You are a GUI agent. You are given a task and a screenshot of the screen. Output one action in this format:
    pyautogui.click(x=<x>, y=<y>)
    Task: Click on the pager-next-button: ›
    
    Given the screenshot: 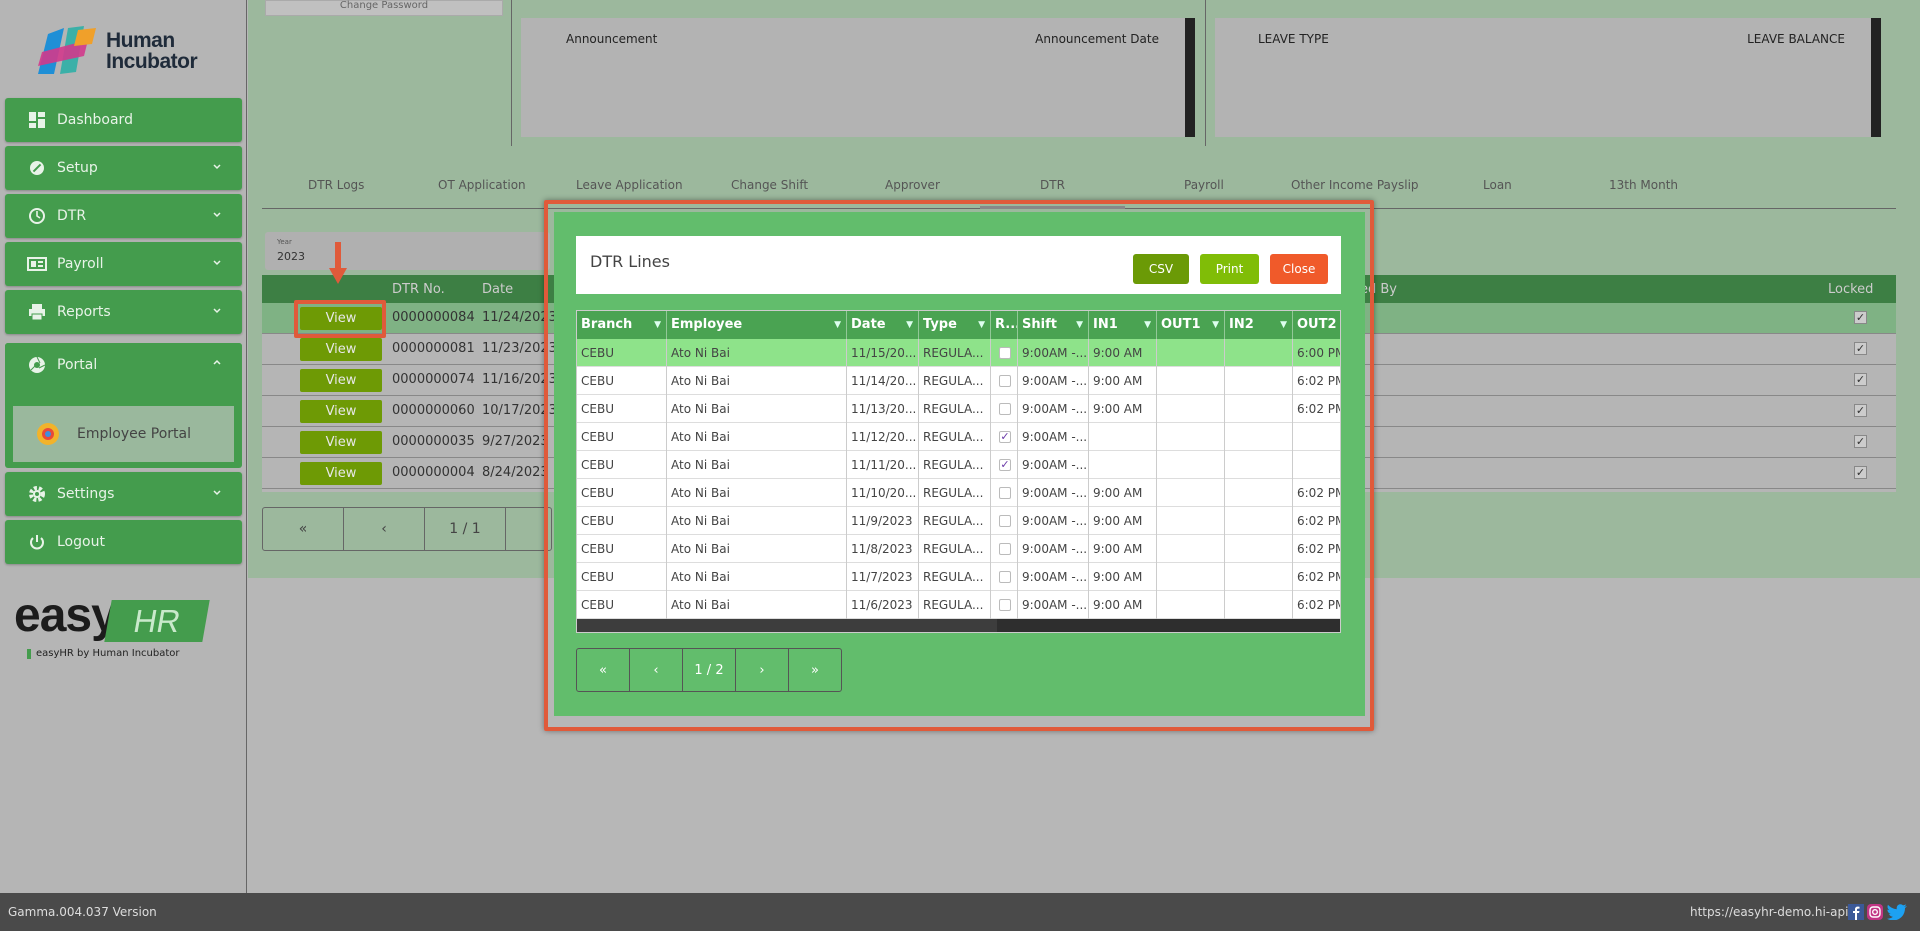 What is the action you would take?
    pyautogui.click(x=762, y=670)
    